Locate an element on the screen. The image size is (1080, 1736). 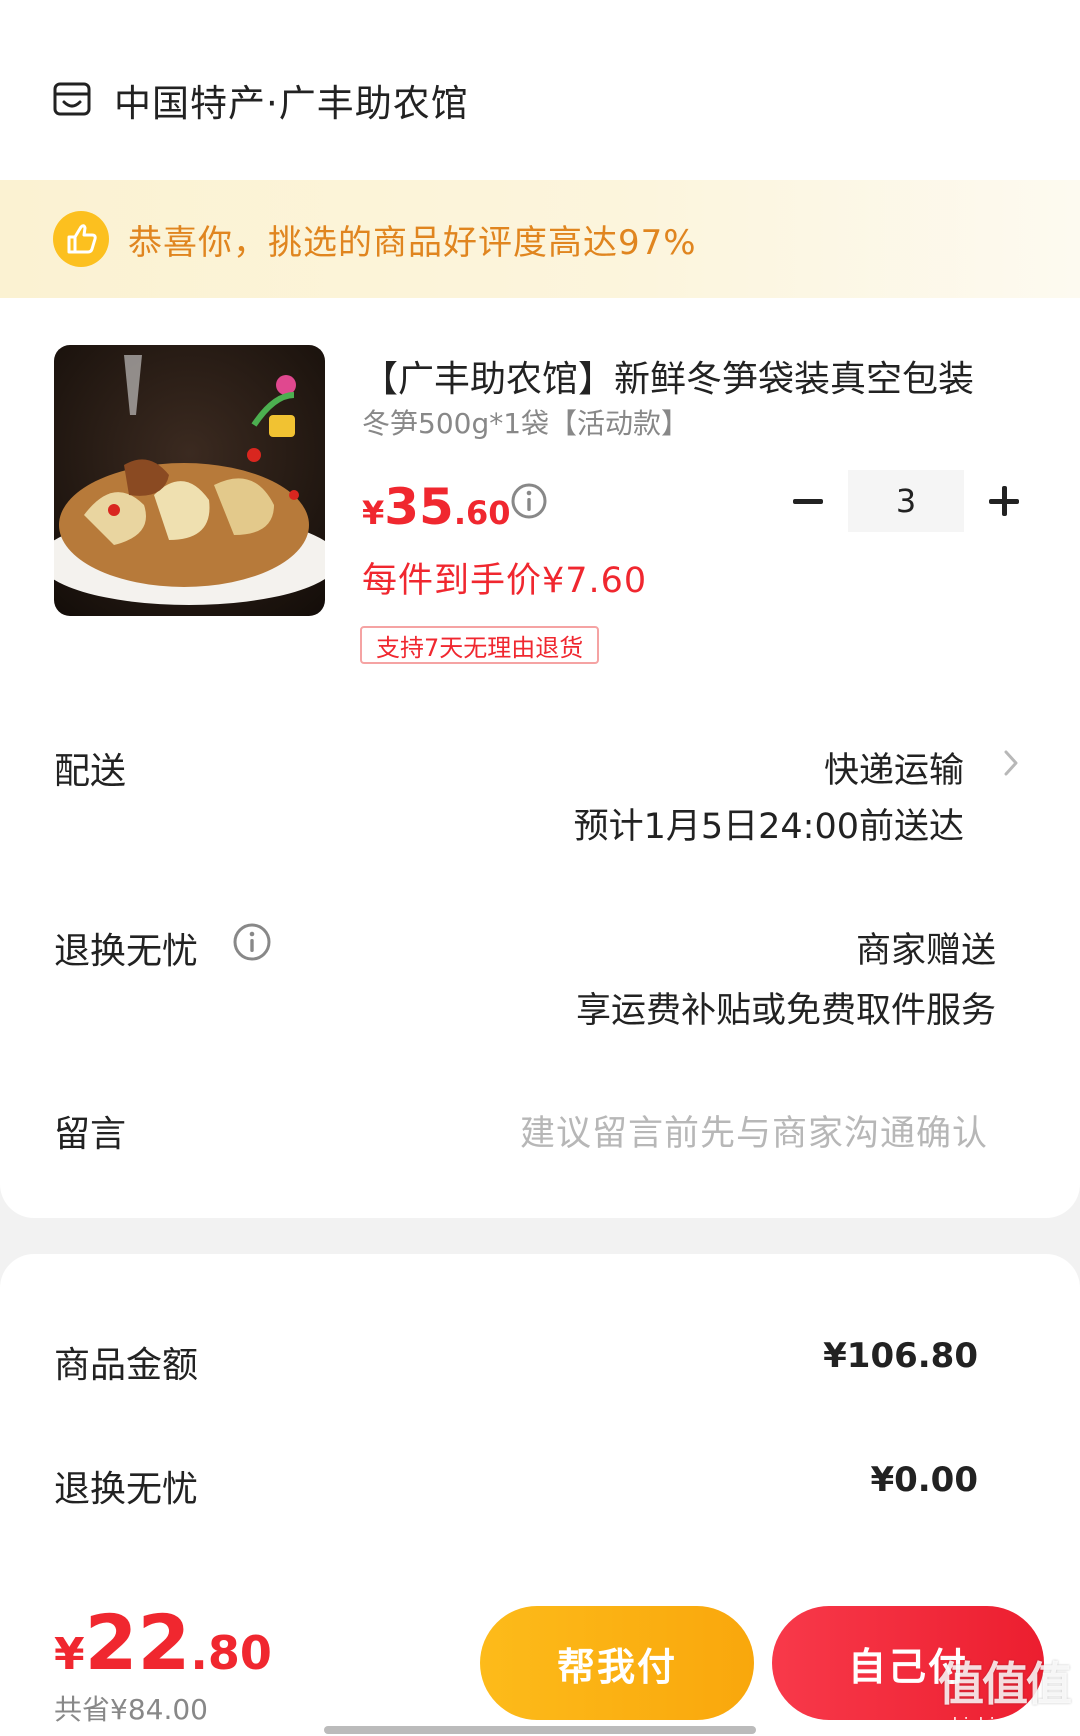
price-decimal: .60 is located at coordinates (482, 513).